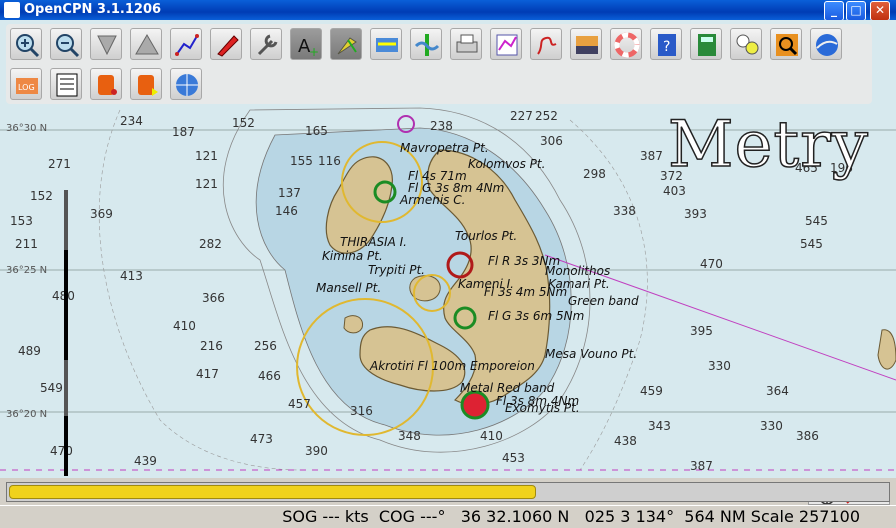 Image resolution: width=896 pixels, height=528 pixels. What do you see at coordinates (66, 84) in the screenshot?
I see `notes-button` at bounding box center [66, 84].